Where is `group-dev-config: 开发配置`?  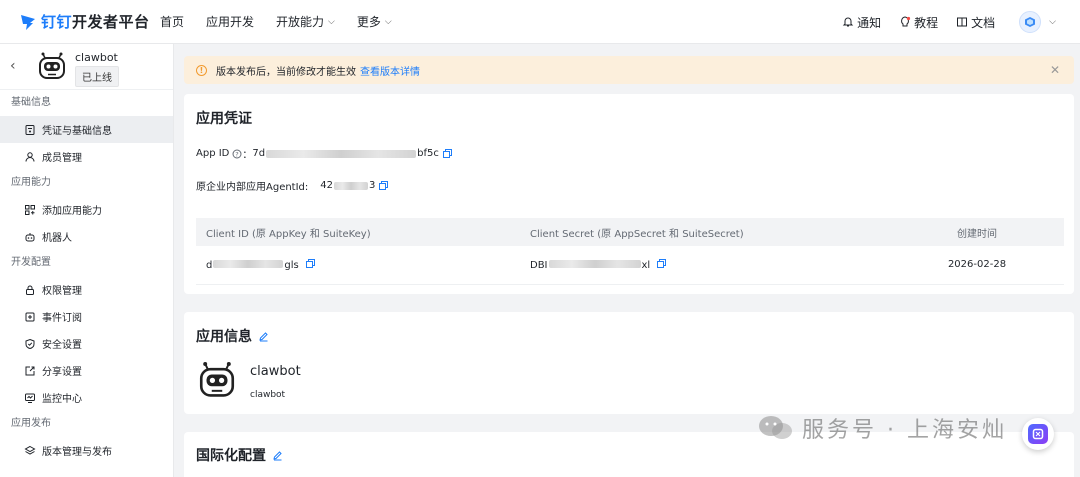
group-dev-config: 开发配置 is located at coordinates (31, 262).